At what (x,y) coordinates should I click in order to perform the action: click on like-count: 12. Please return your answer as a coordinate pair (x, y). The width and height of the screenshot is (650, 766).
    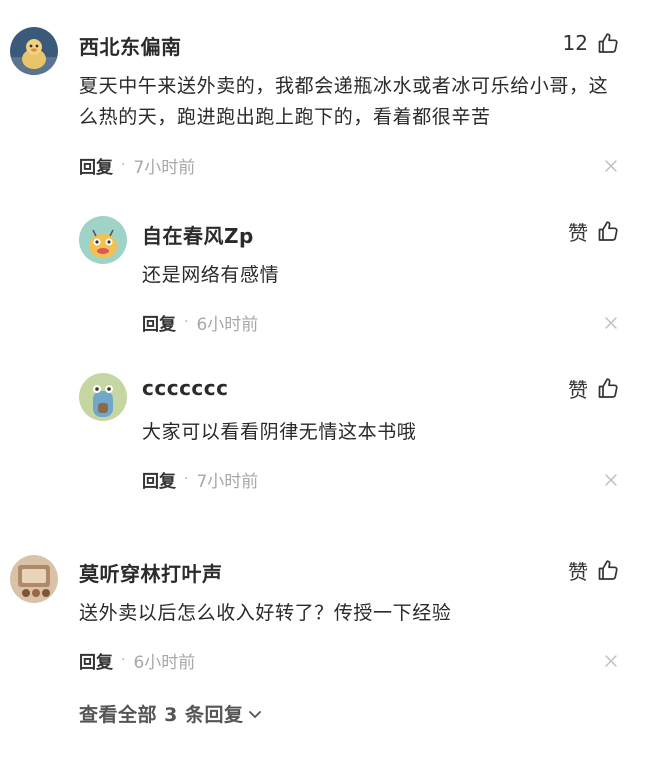
    Looking at the image, I should click on (575, 43).